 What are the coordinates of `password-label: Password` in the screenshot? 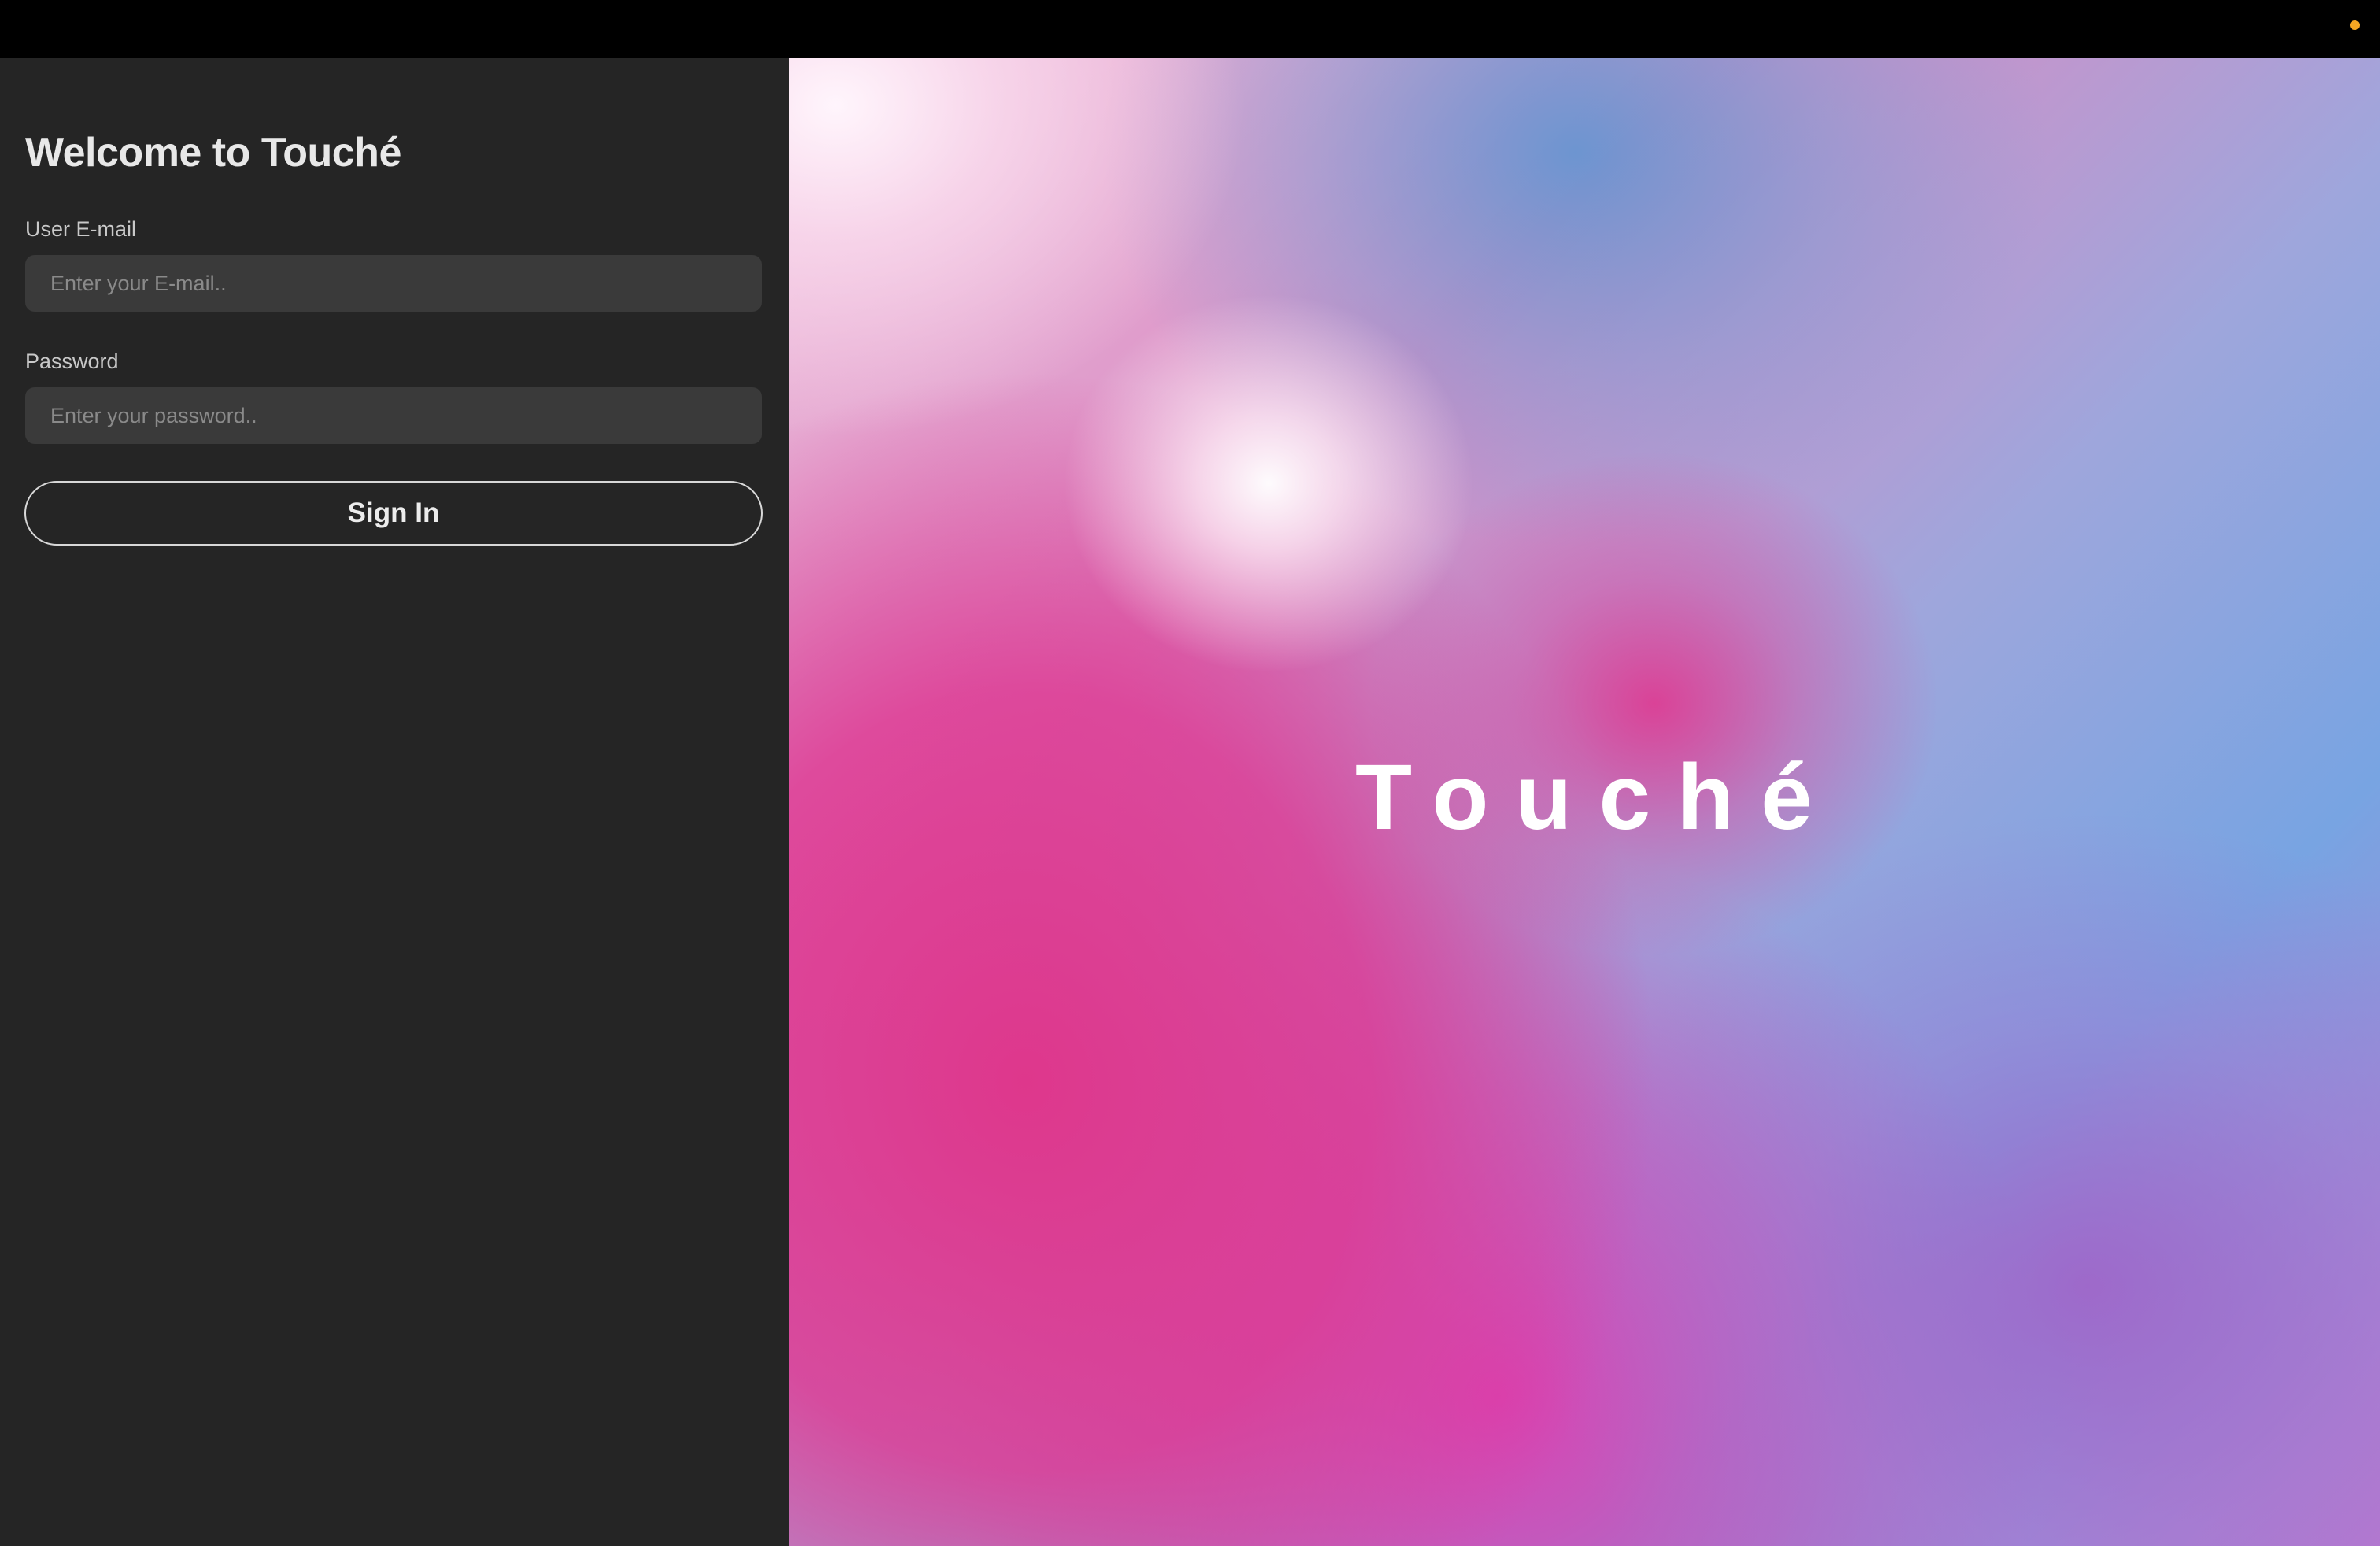 It's located at (72, 361).